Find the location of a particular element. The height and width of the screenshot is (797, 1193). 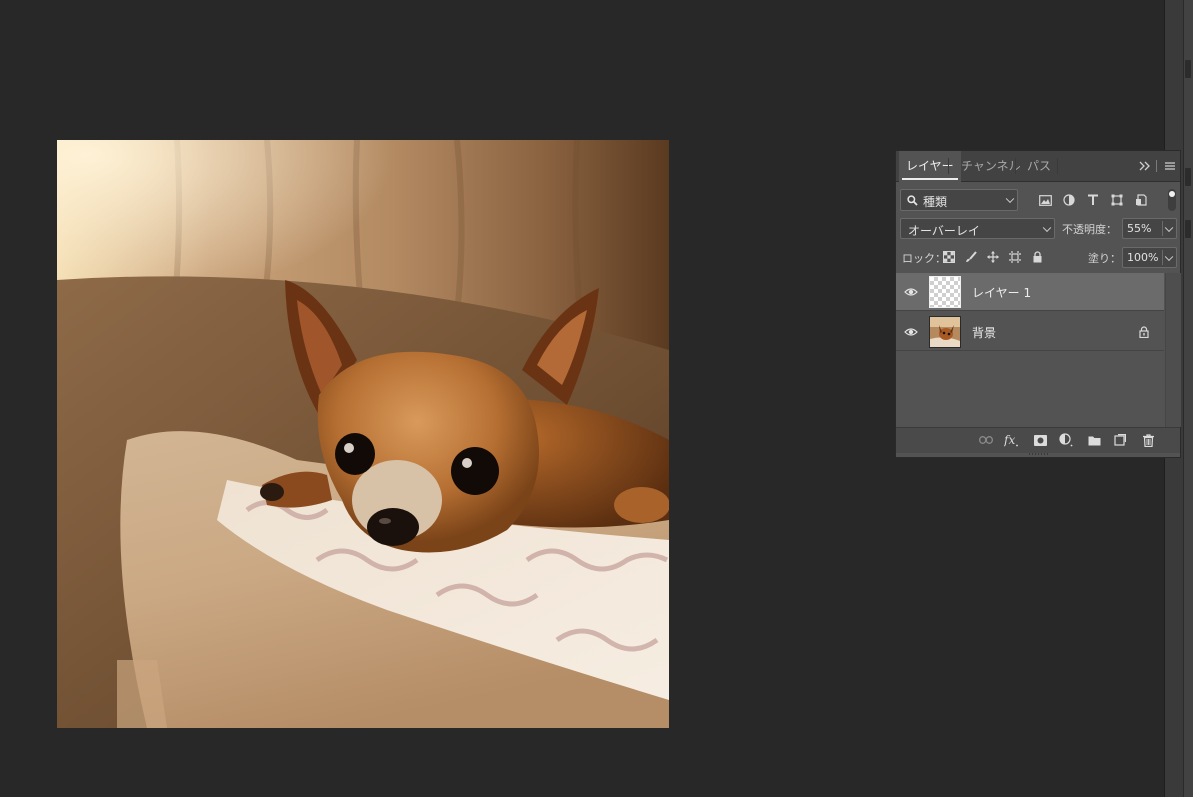

layers-list: レイヤー 1 背景 is located at coordinates (1030, 350).